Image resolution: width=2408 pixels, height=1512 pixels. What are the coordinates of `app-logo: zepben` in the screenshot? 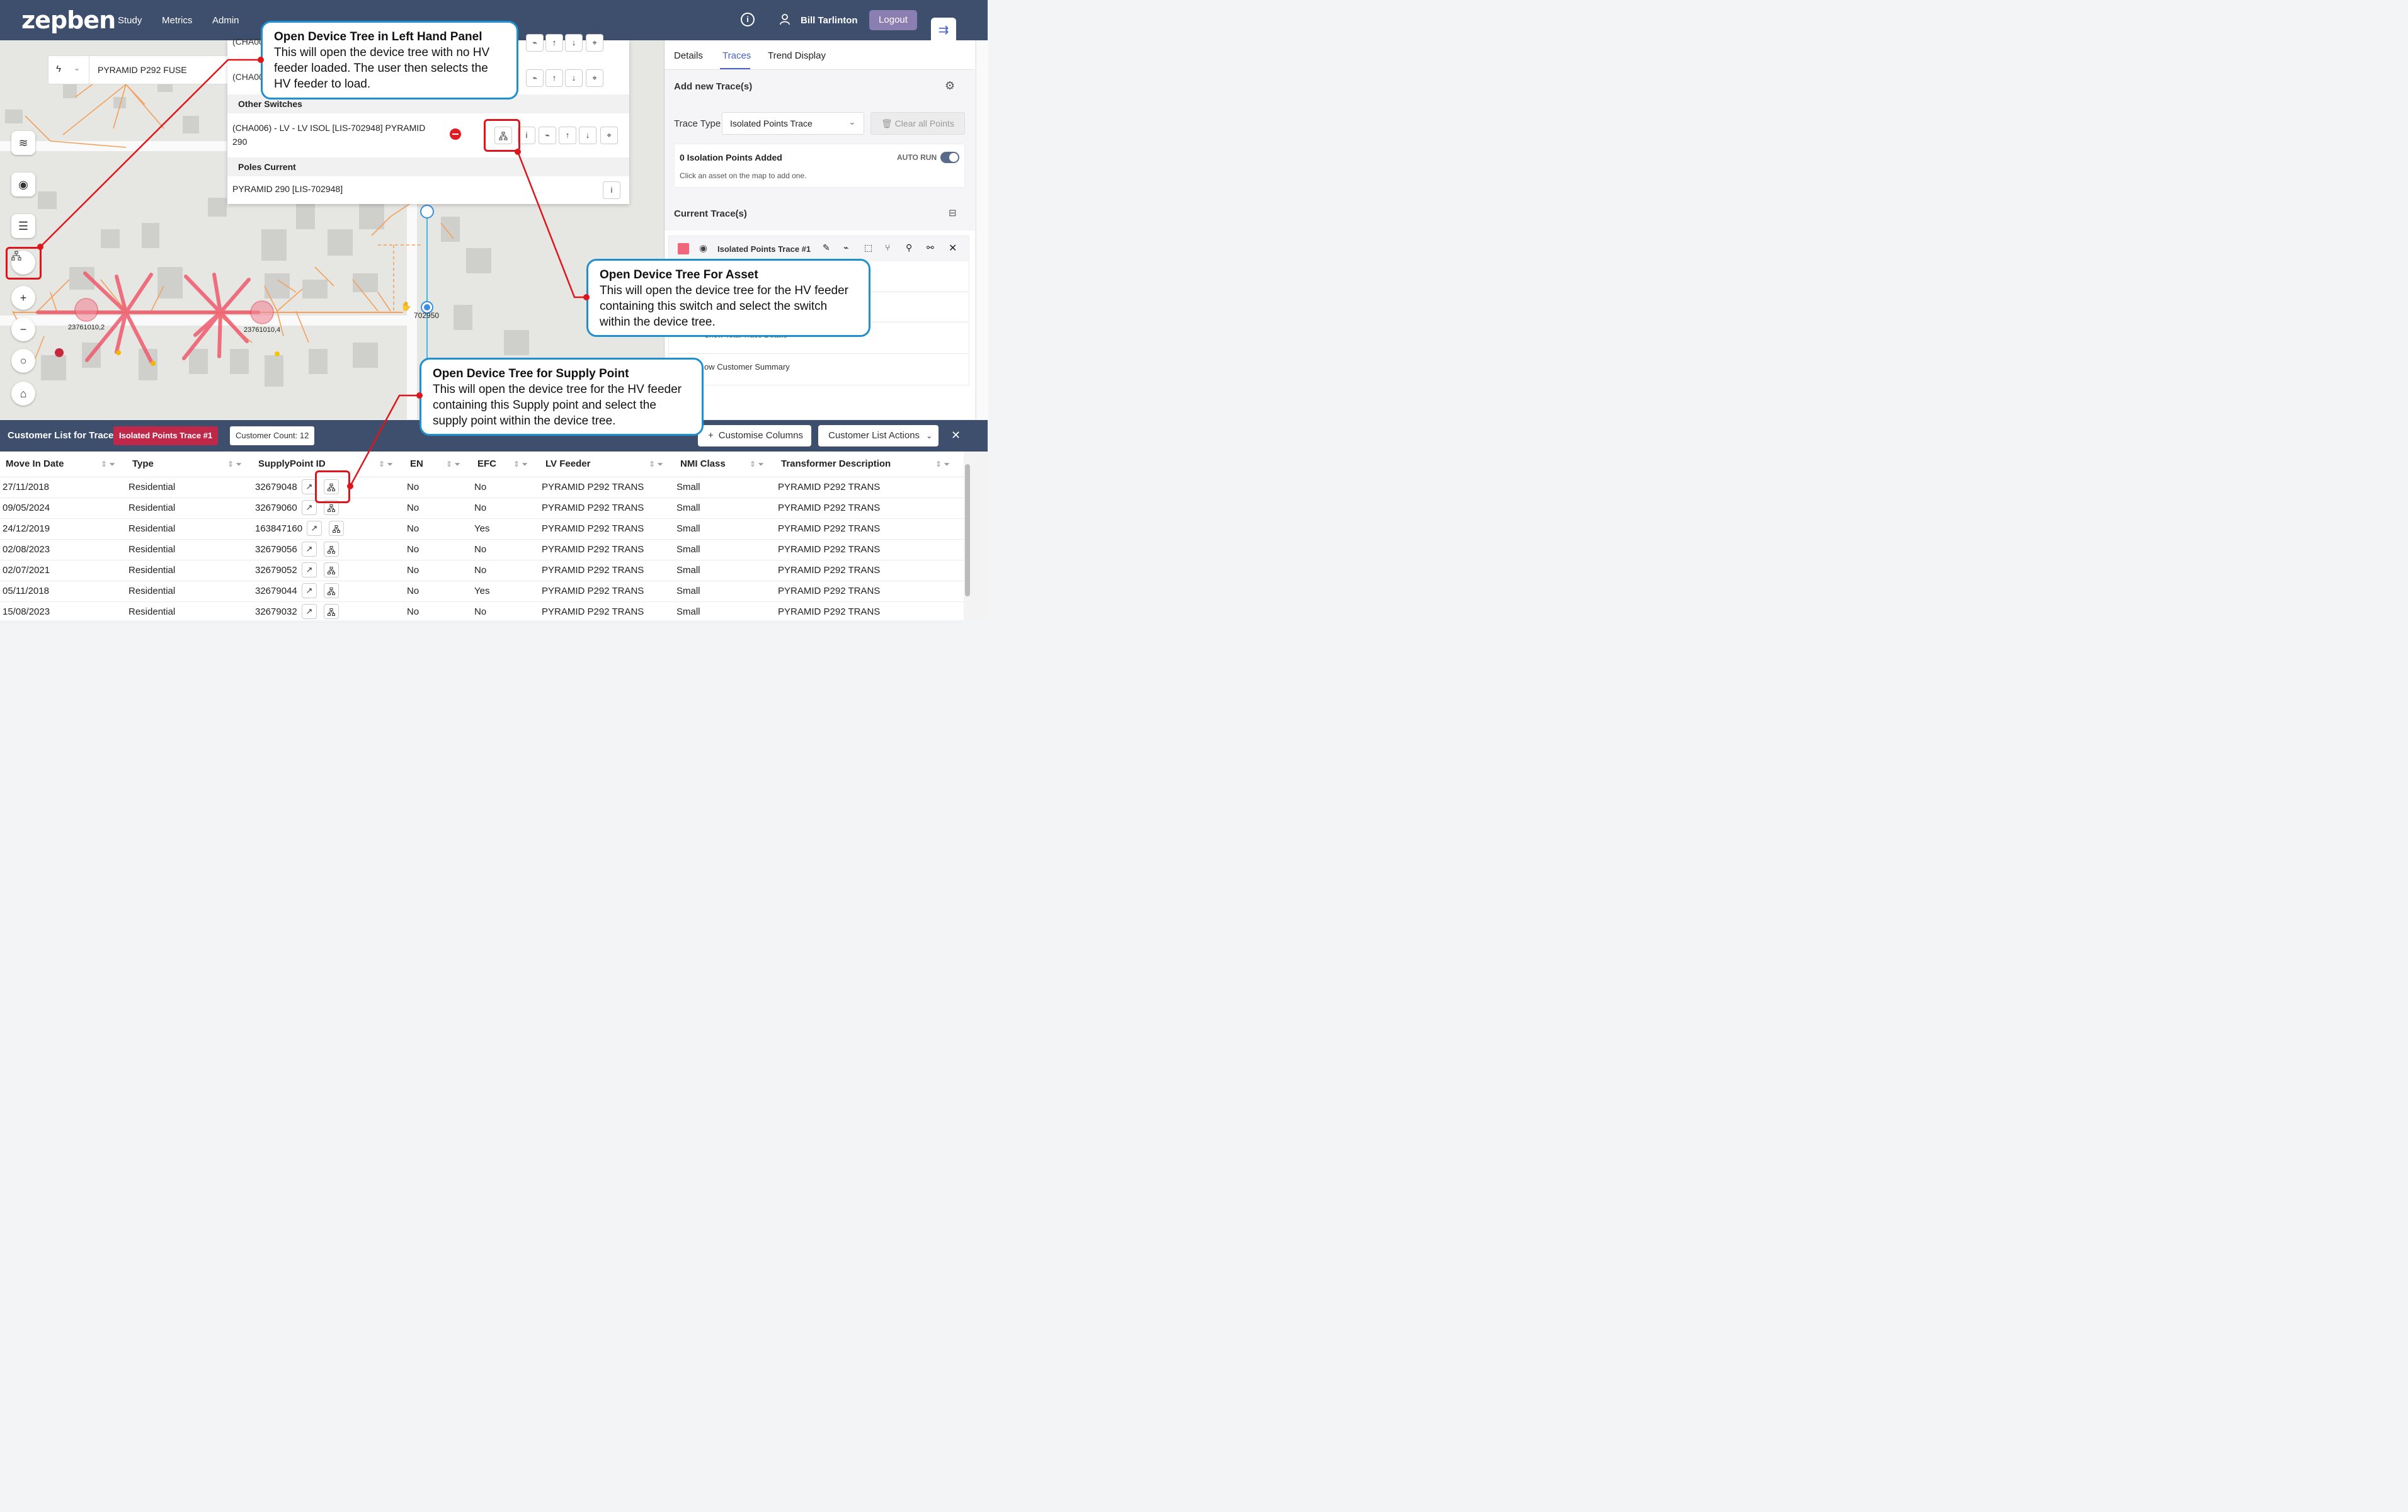 It's located at (68, 20).